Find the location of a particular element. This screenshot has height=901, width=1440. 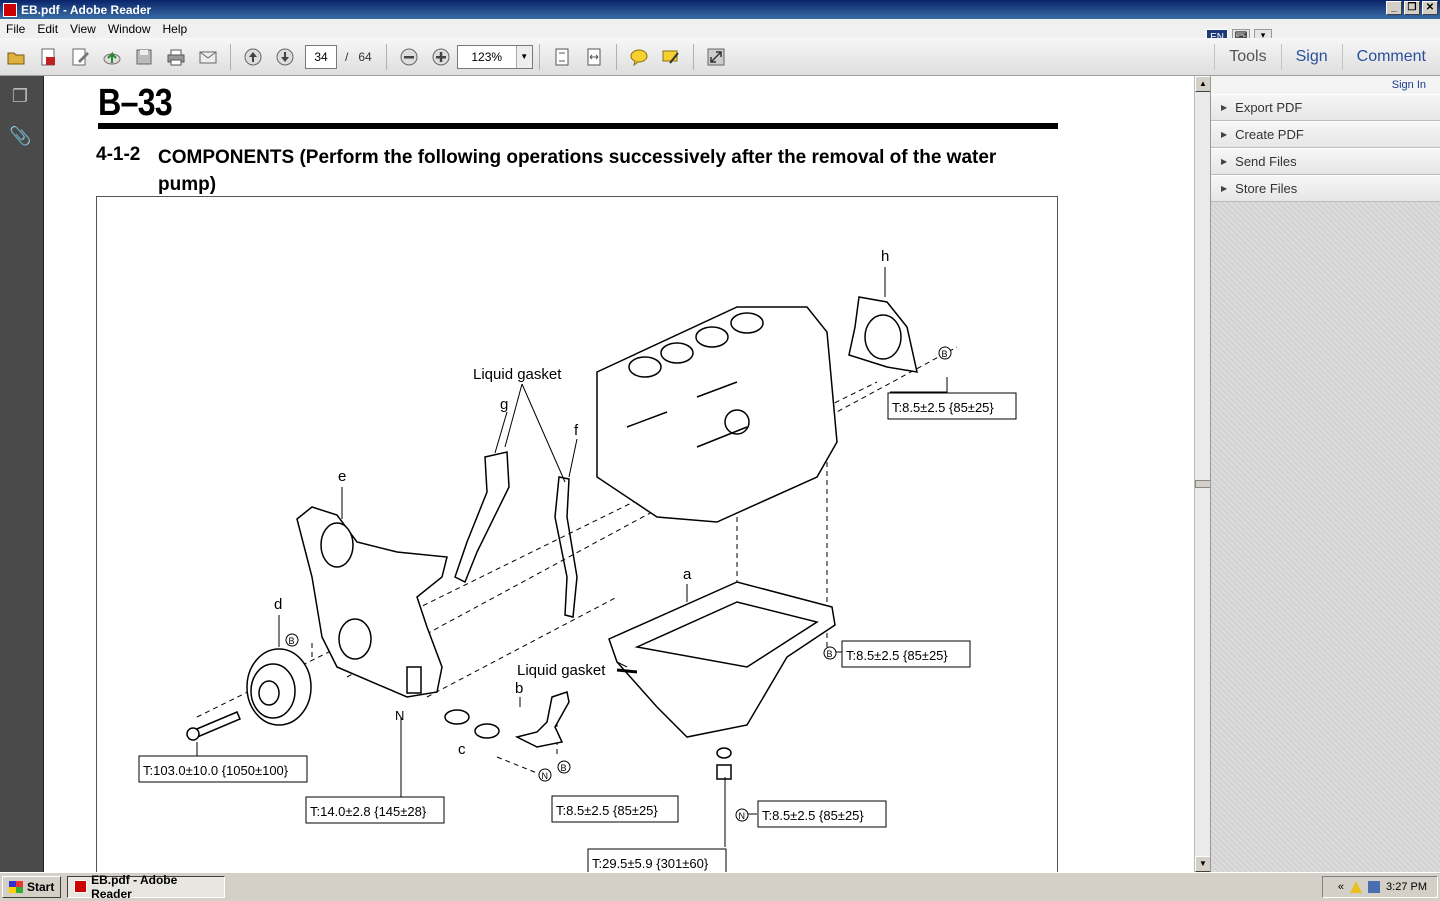

menu-view: View is located at coordinates (83, 29).